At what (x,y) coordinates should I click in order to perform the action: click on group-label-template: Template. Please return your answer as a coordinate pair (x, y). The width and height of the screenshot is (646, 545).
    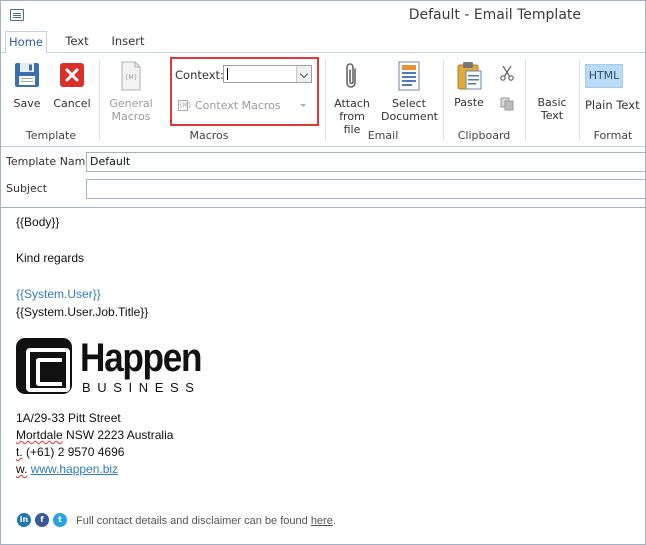
    Looking at the image, I should click on (51, 135).